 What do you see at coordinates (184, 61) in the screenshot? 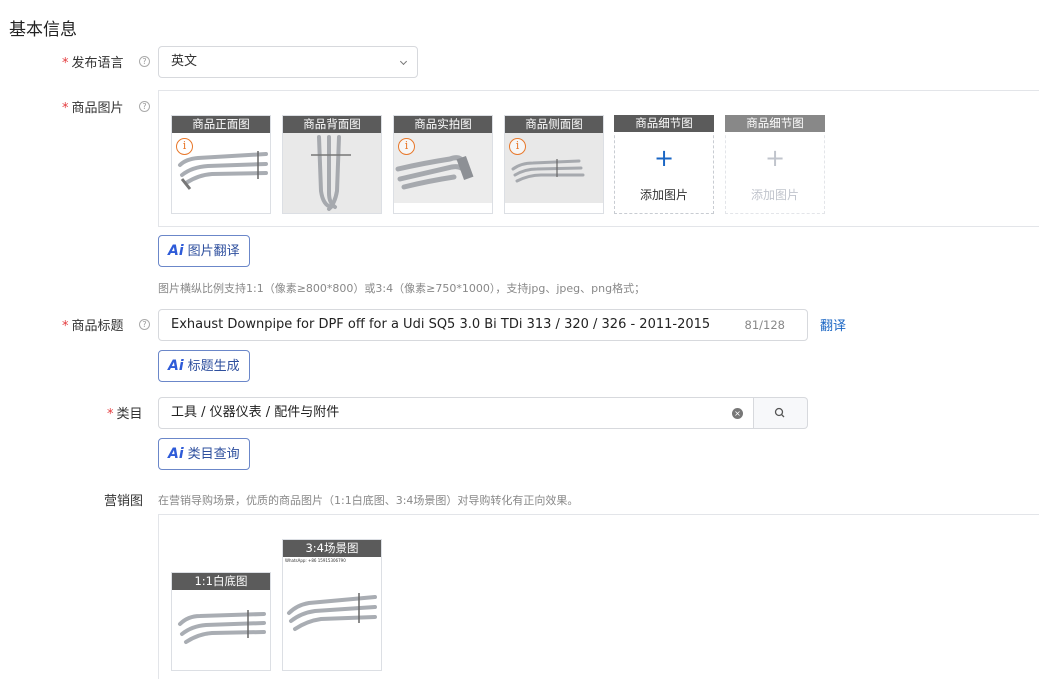
I see `language-select-value: 英文` at bounding box center [184, 61].